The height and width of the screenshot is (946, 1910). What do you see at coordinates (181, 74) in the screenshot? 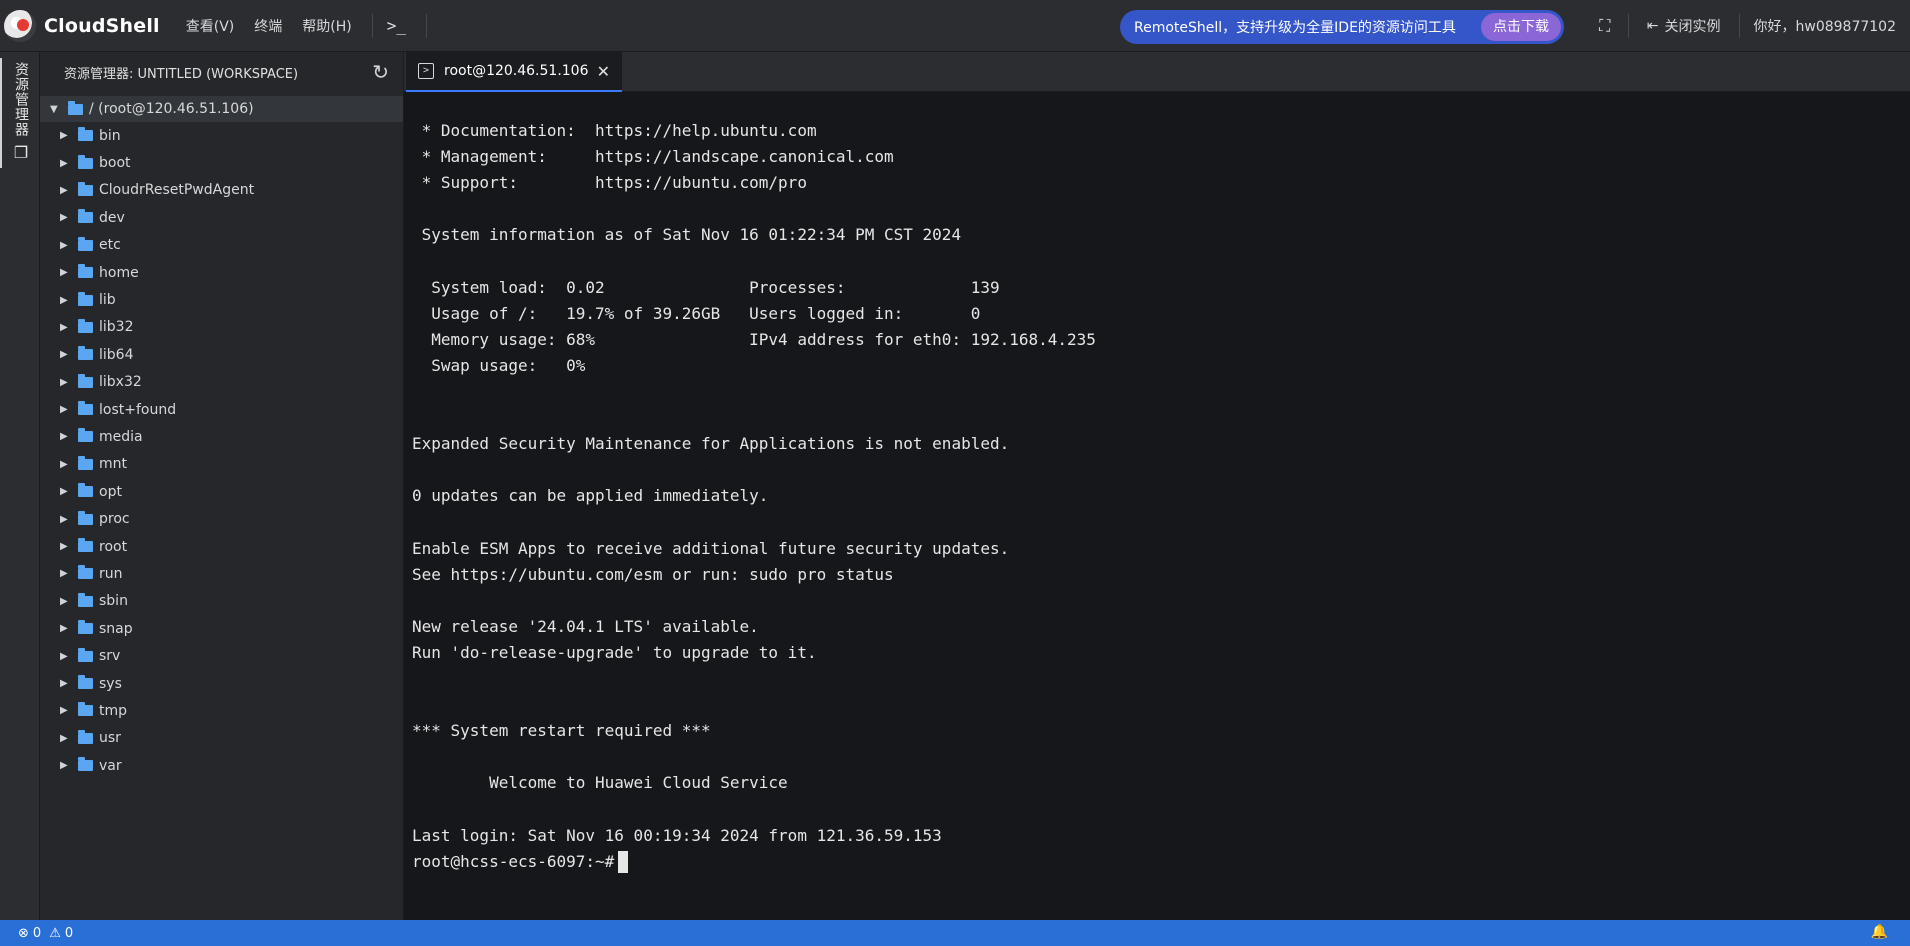
I see `explorer-title: 资源管理器: UNTITLED (WORKSPACE)` at bounding box center [181, 74].